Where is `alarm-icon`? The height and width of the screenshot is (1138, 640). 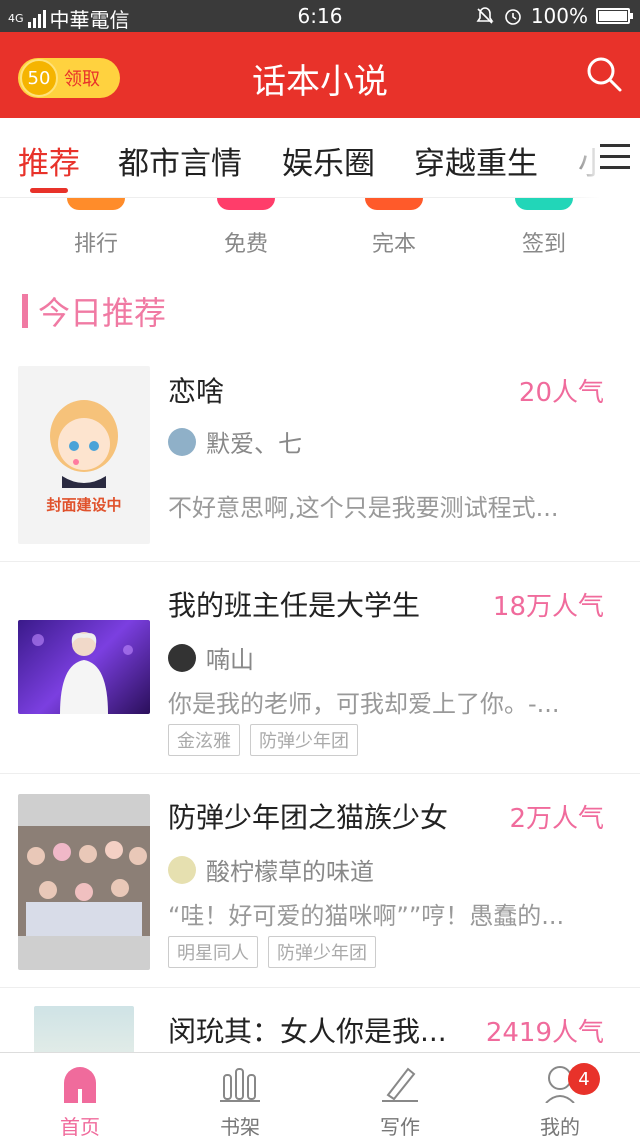 alarm-icon is located at coordinates (513, 17).